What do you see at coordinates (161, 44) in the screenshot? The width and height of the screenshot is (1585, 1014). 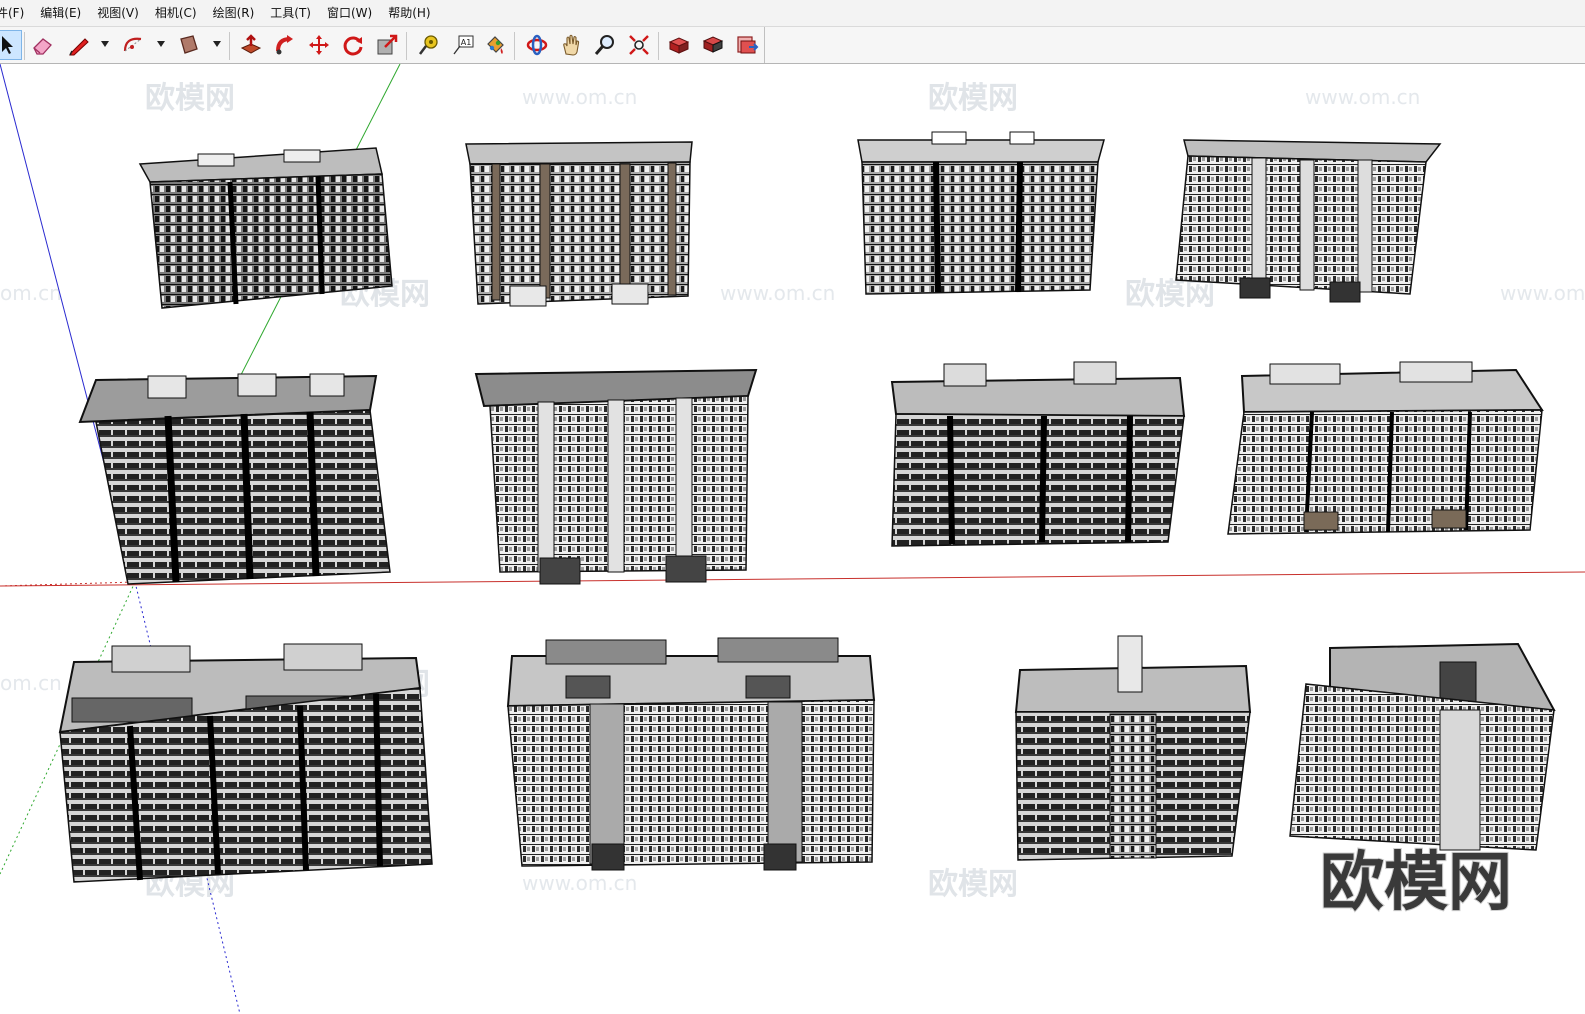 I see `arc-dropdown-icon` at bounding box center [161, 44].